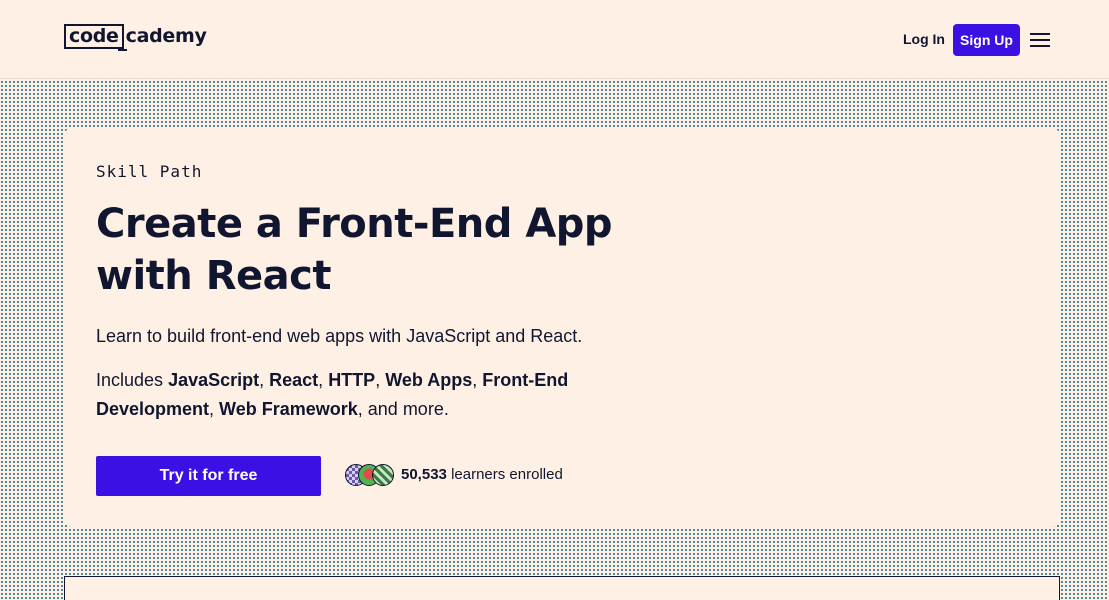  Describe the element at coordinates (294, 380) in the screenshot. I see `includes-item: React` at that location.